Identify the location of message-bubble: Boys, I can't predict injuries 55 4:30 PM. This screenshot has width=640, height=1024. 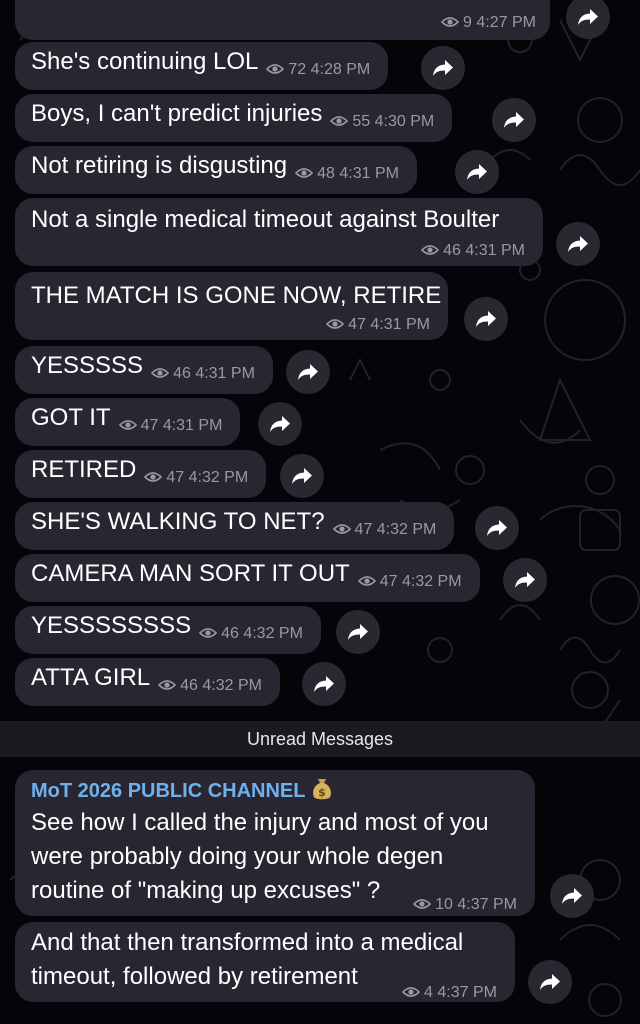
(234, 118).